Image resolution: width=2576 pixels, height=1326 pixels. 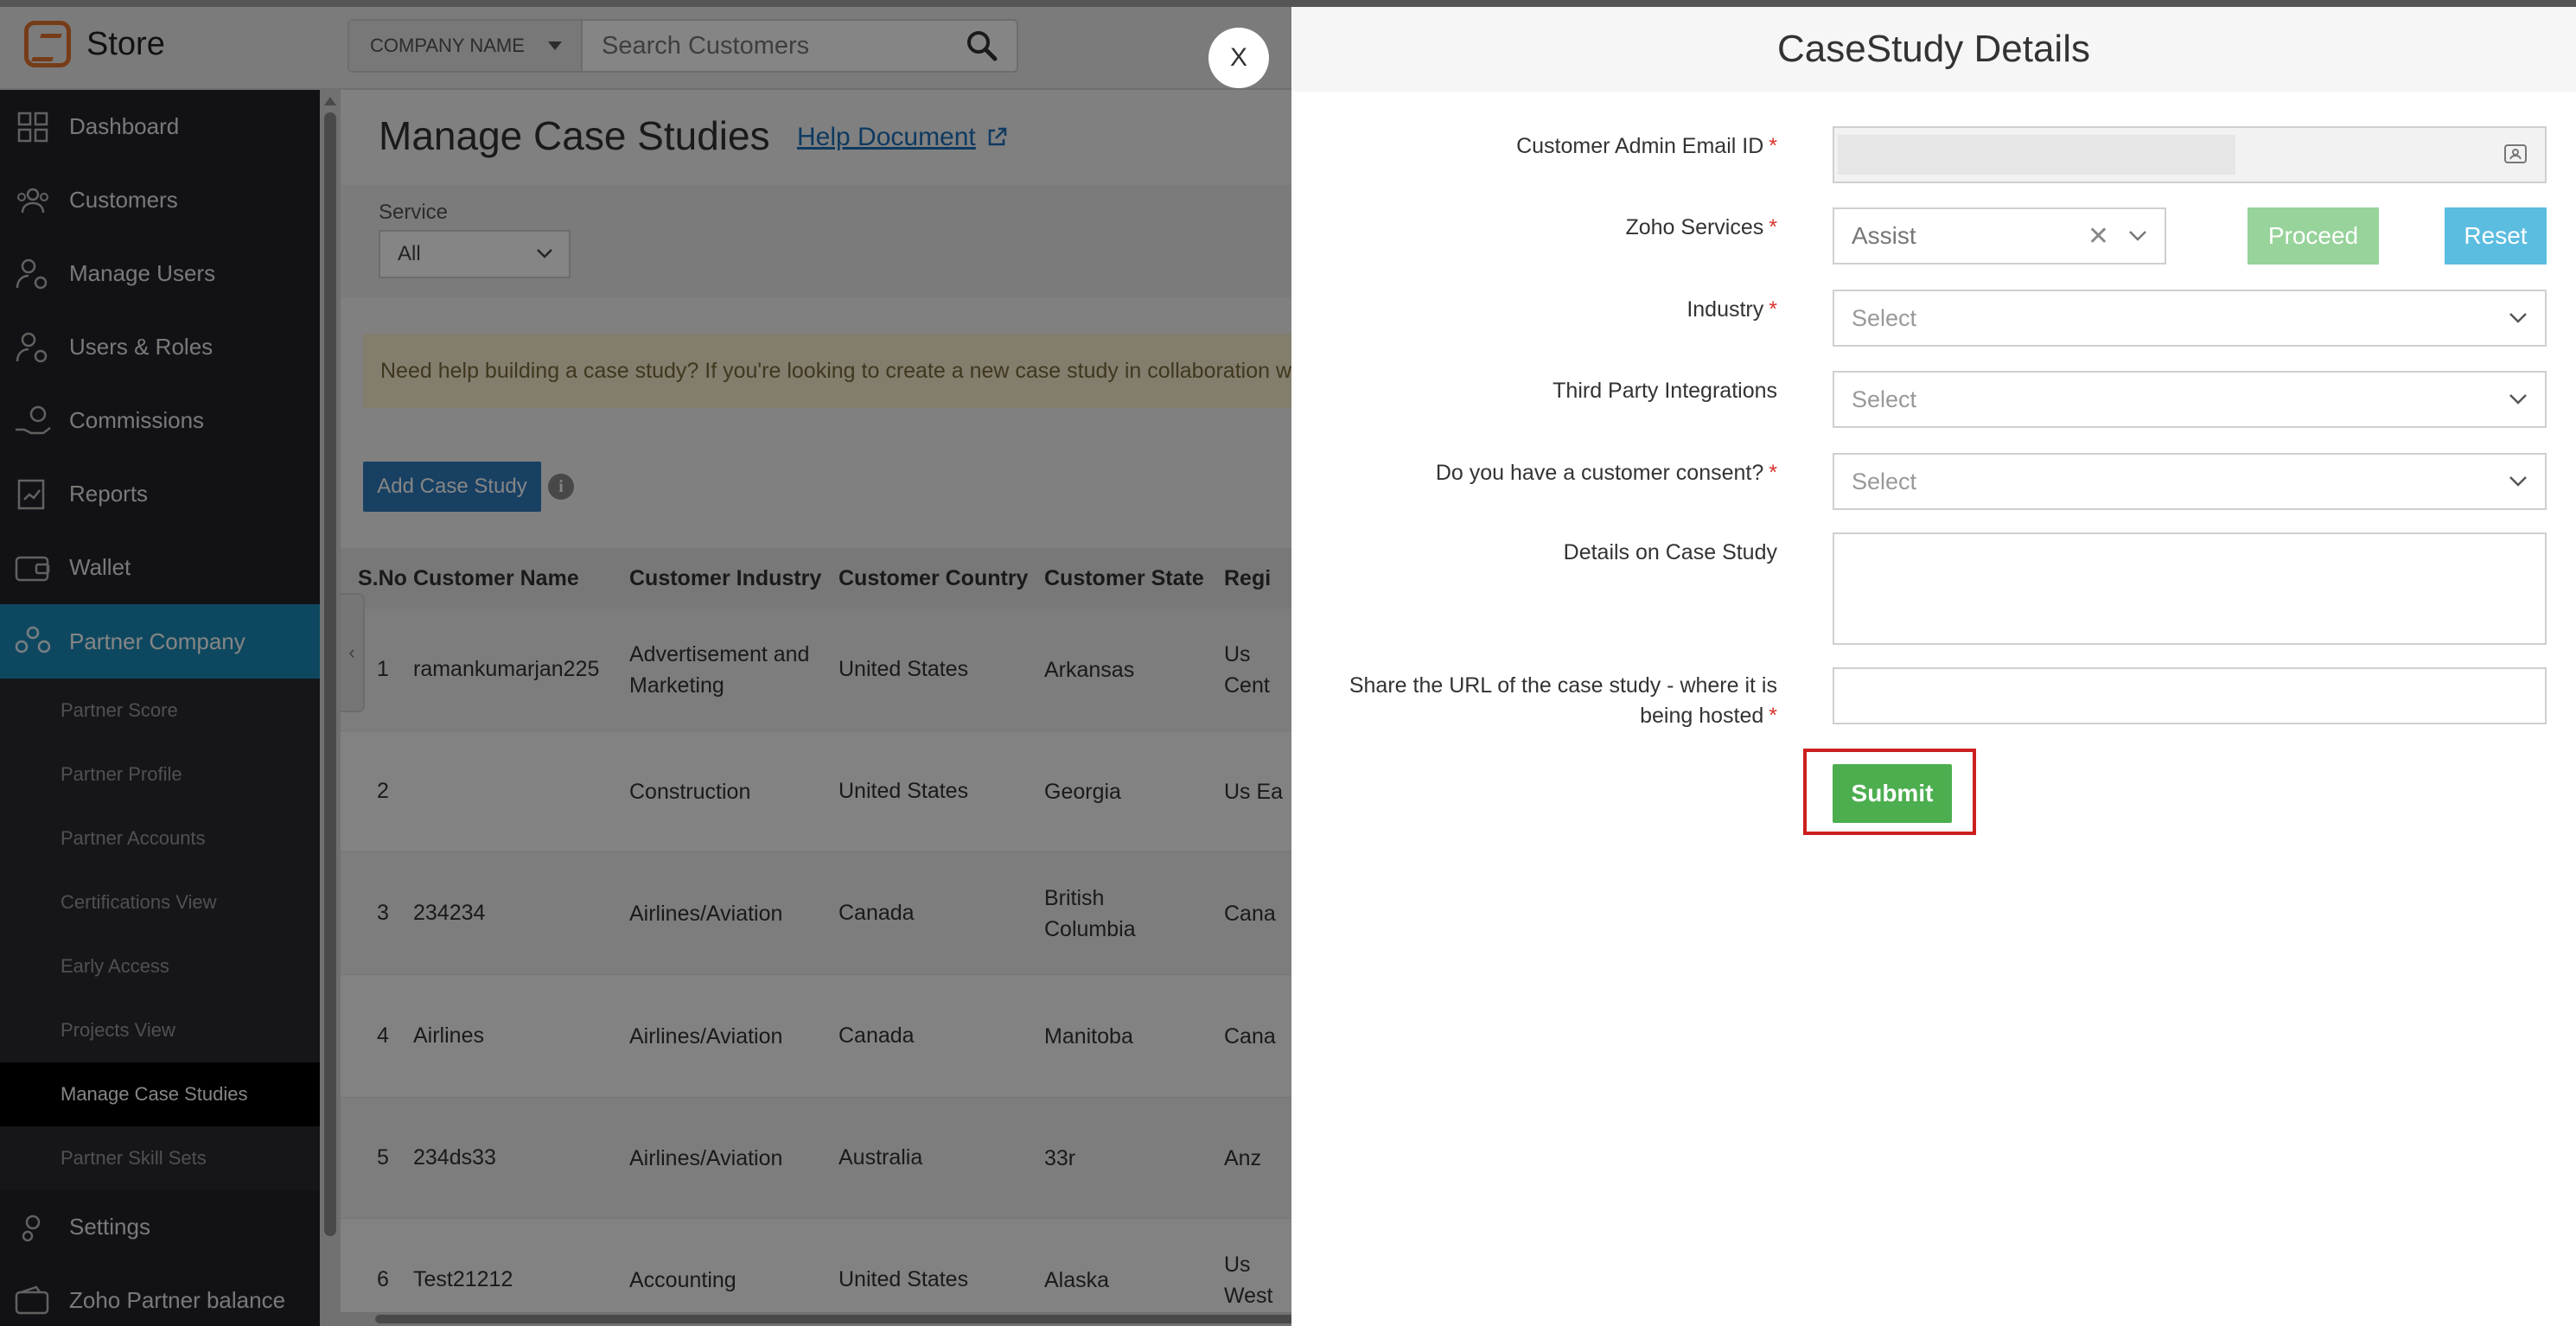 I want to click on customer-consent-select: Select, so click(x=2190, y=482).